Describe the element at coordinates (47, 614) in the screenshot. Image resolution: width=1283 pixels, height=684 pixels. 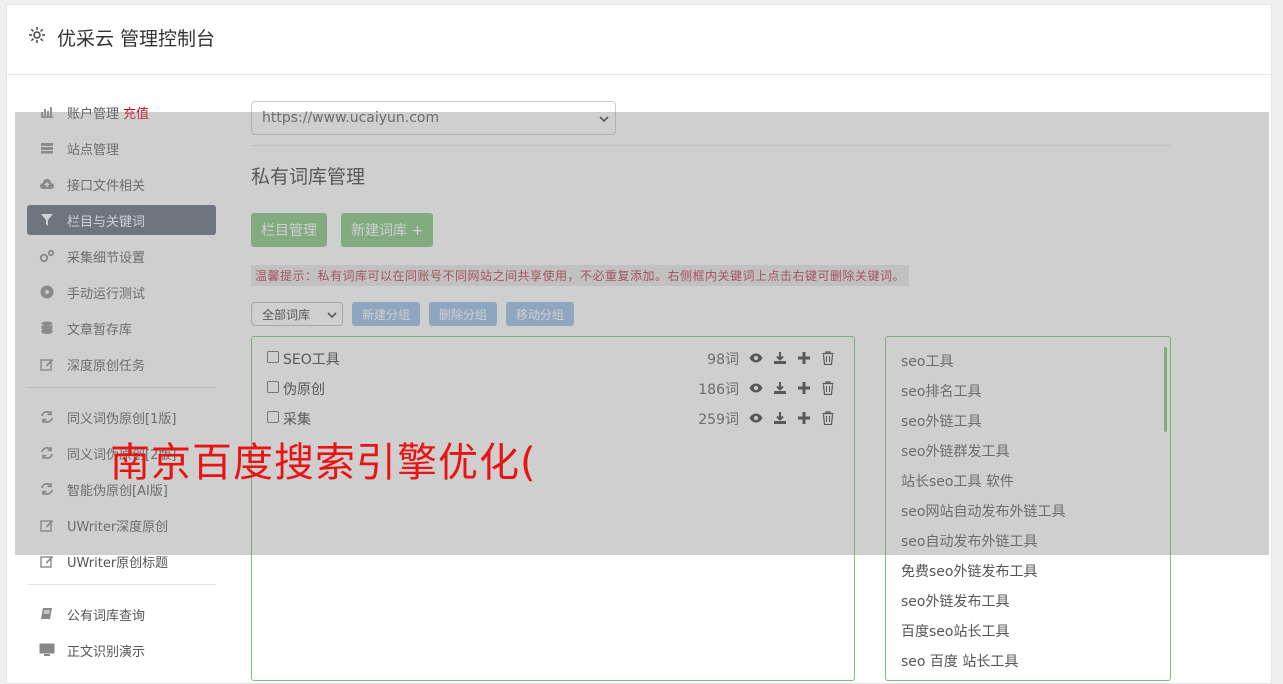
I see `book-icon` at that location.